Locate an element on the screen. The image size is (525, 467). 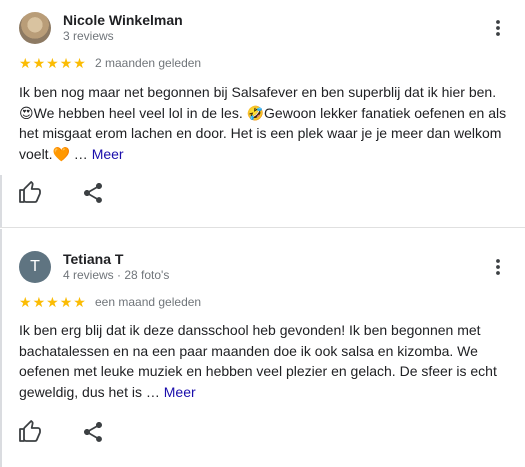
avatar: T is located at coordinates (35, 267).